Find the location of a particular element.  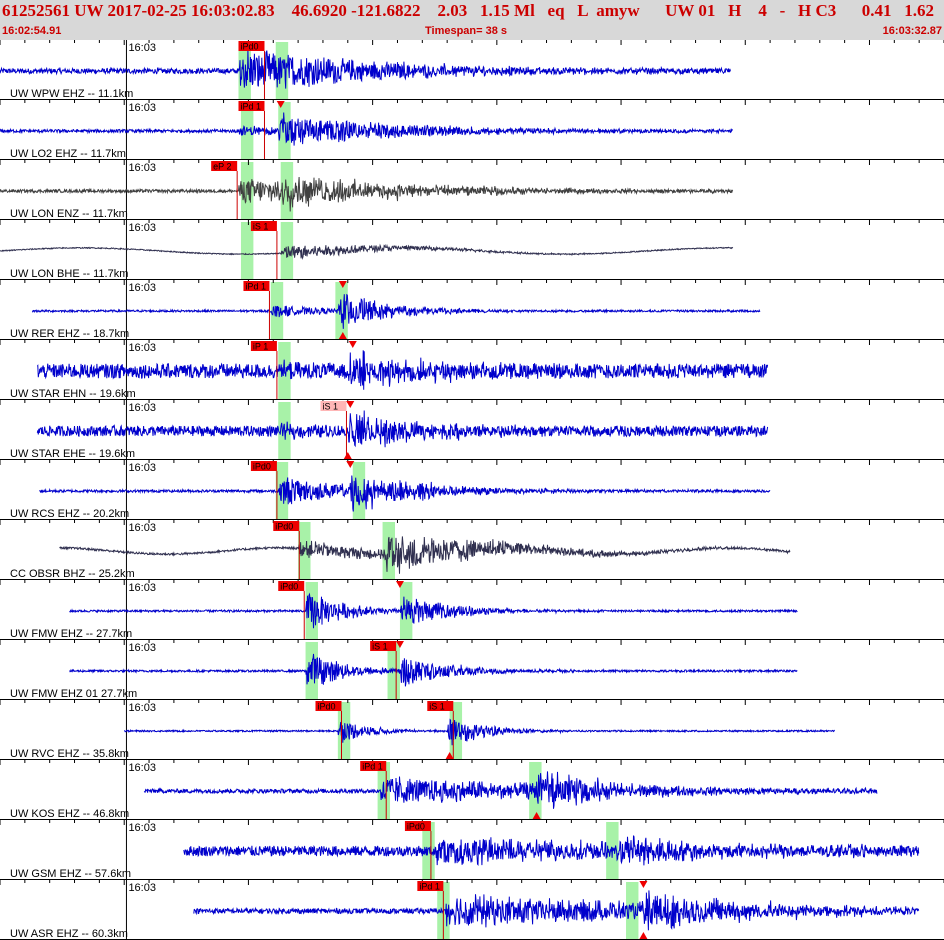

station-label: UW FMW EHZ 01 27.7km is located at coordinates (73, 694).